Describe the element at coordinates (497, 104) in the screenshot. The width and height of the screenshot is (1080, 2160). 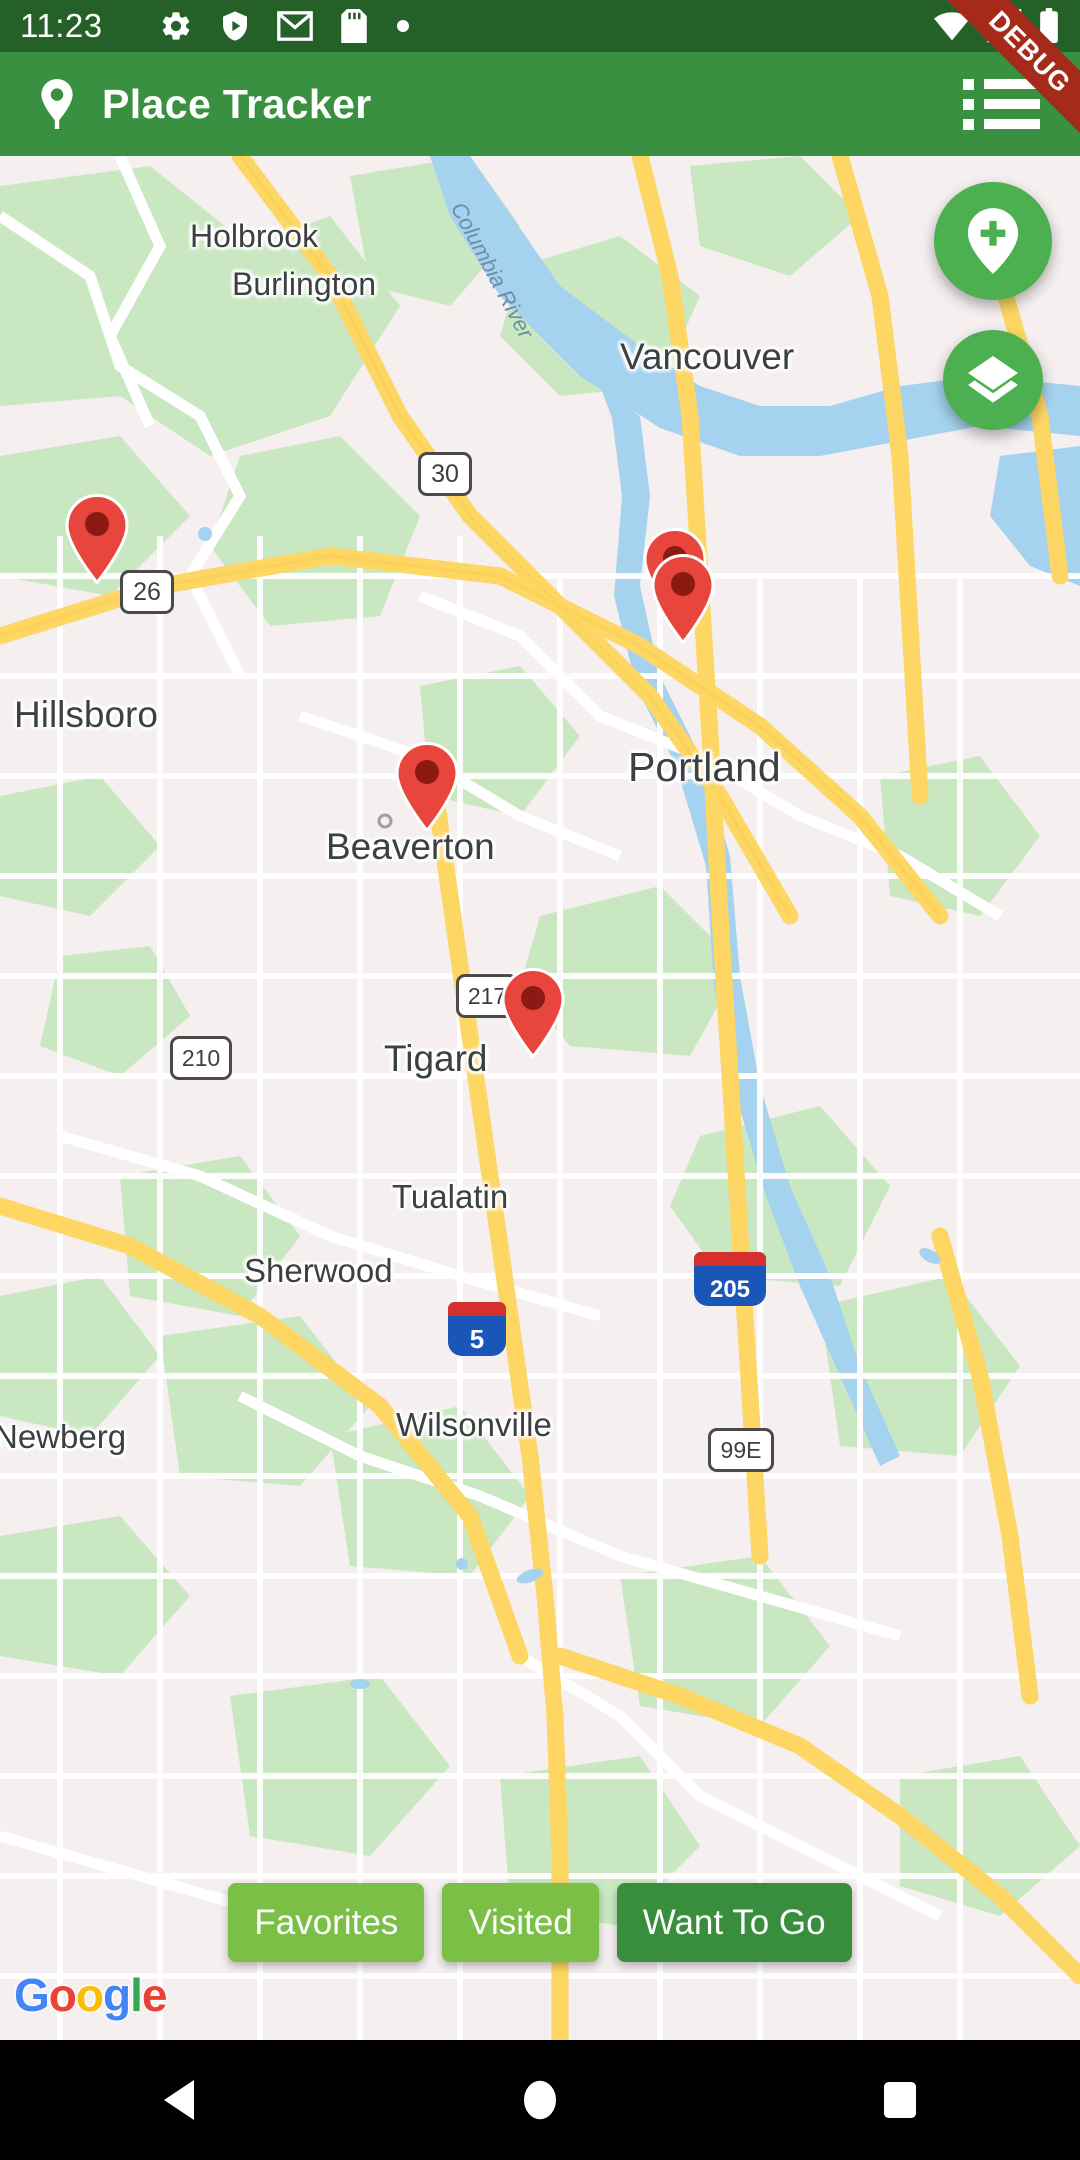
I see `app-bar-title-group: Place Tracker` at that location.